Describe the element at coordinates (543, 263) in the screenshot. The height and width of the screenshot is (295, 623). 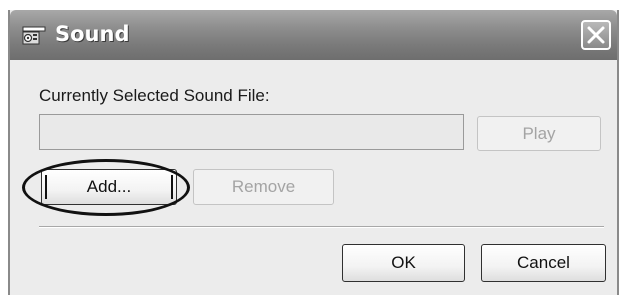
I see `cancel-button: Cancel` at that location.